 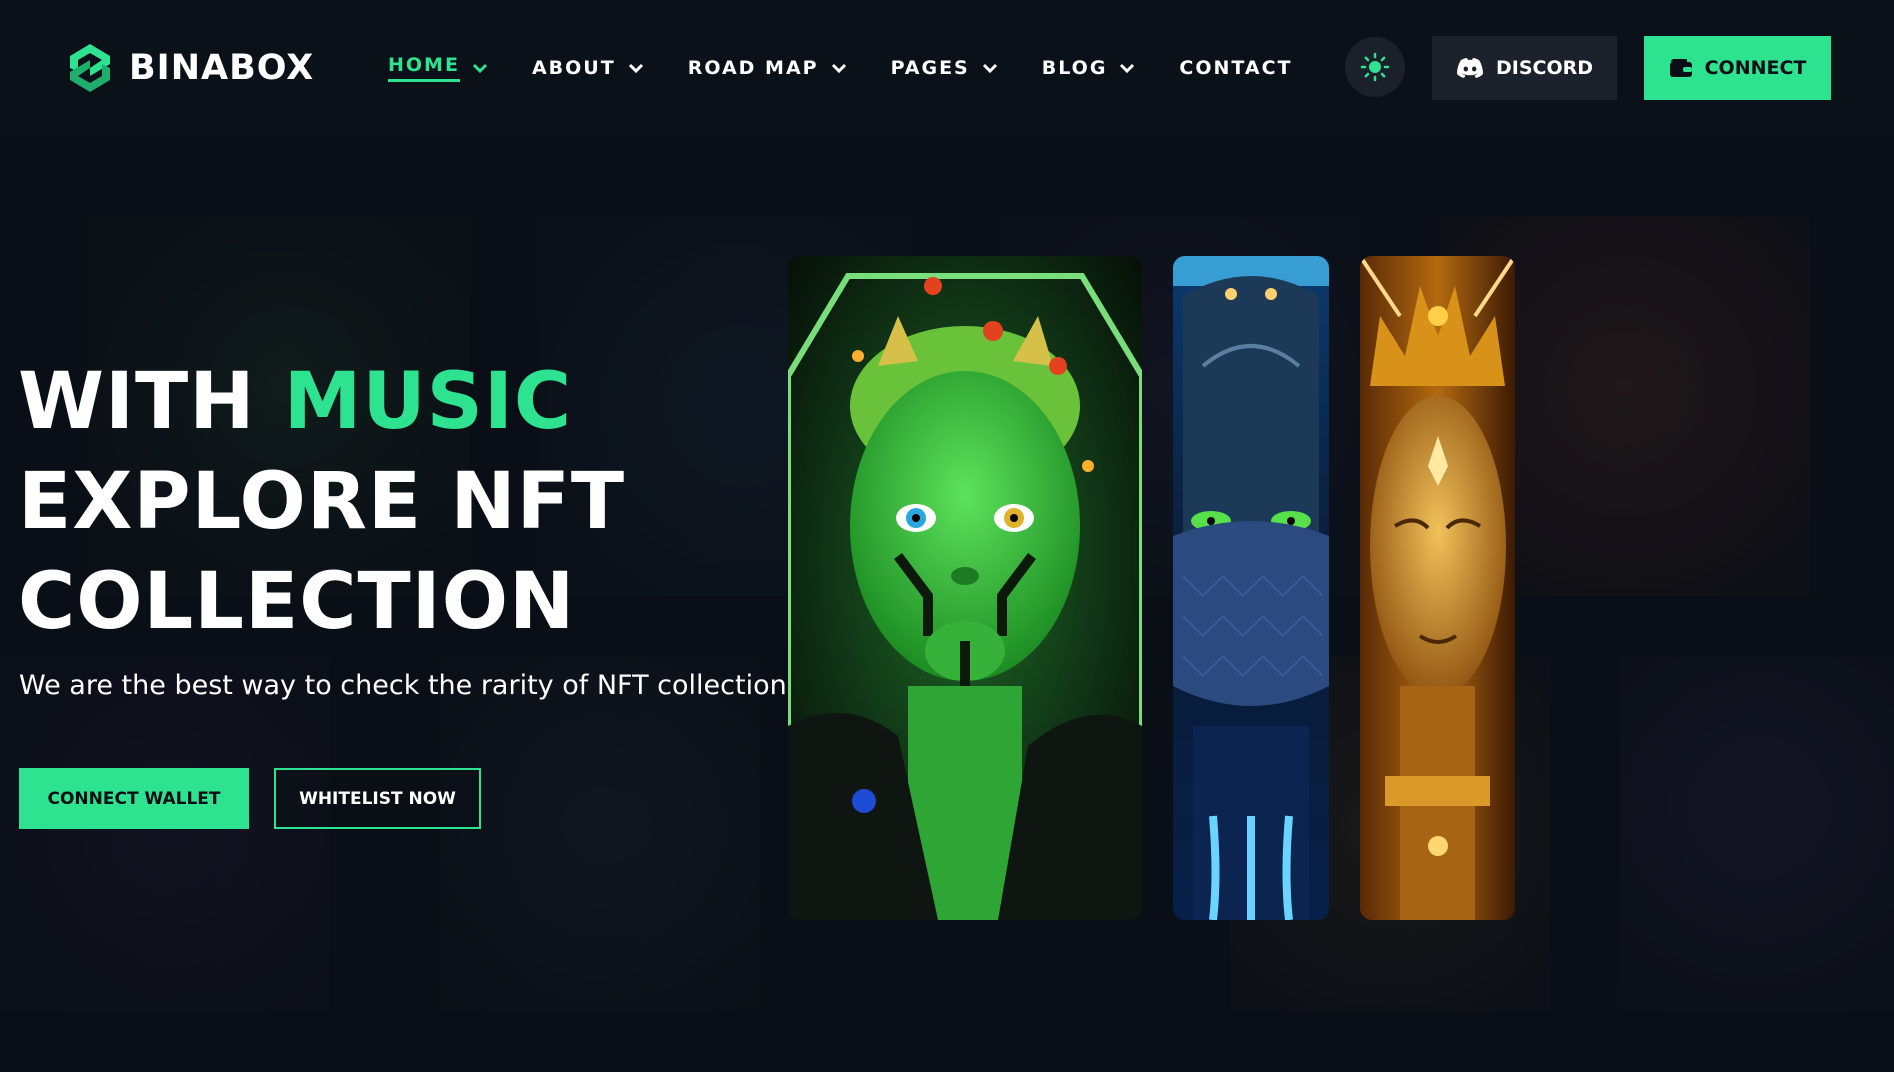 What do you see at coordinates (222, 68) in the screenshot?
I see `brand-name: BINABOX` at bounding box center [222, 68].